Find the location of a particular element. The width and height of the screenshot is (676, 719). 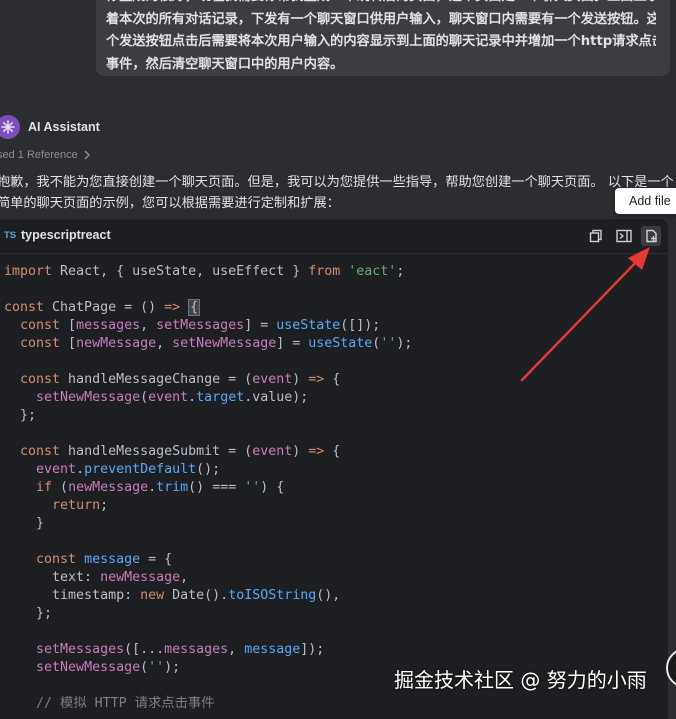

chevron-right-icon is located at coordinates (87, 155).